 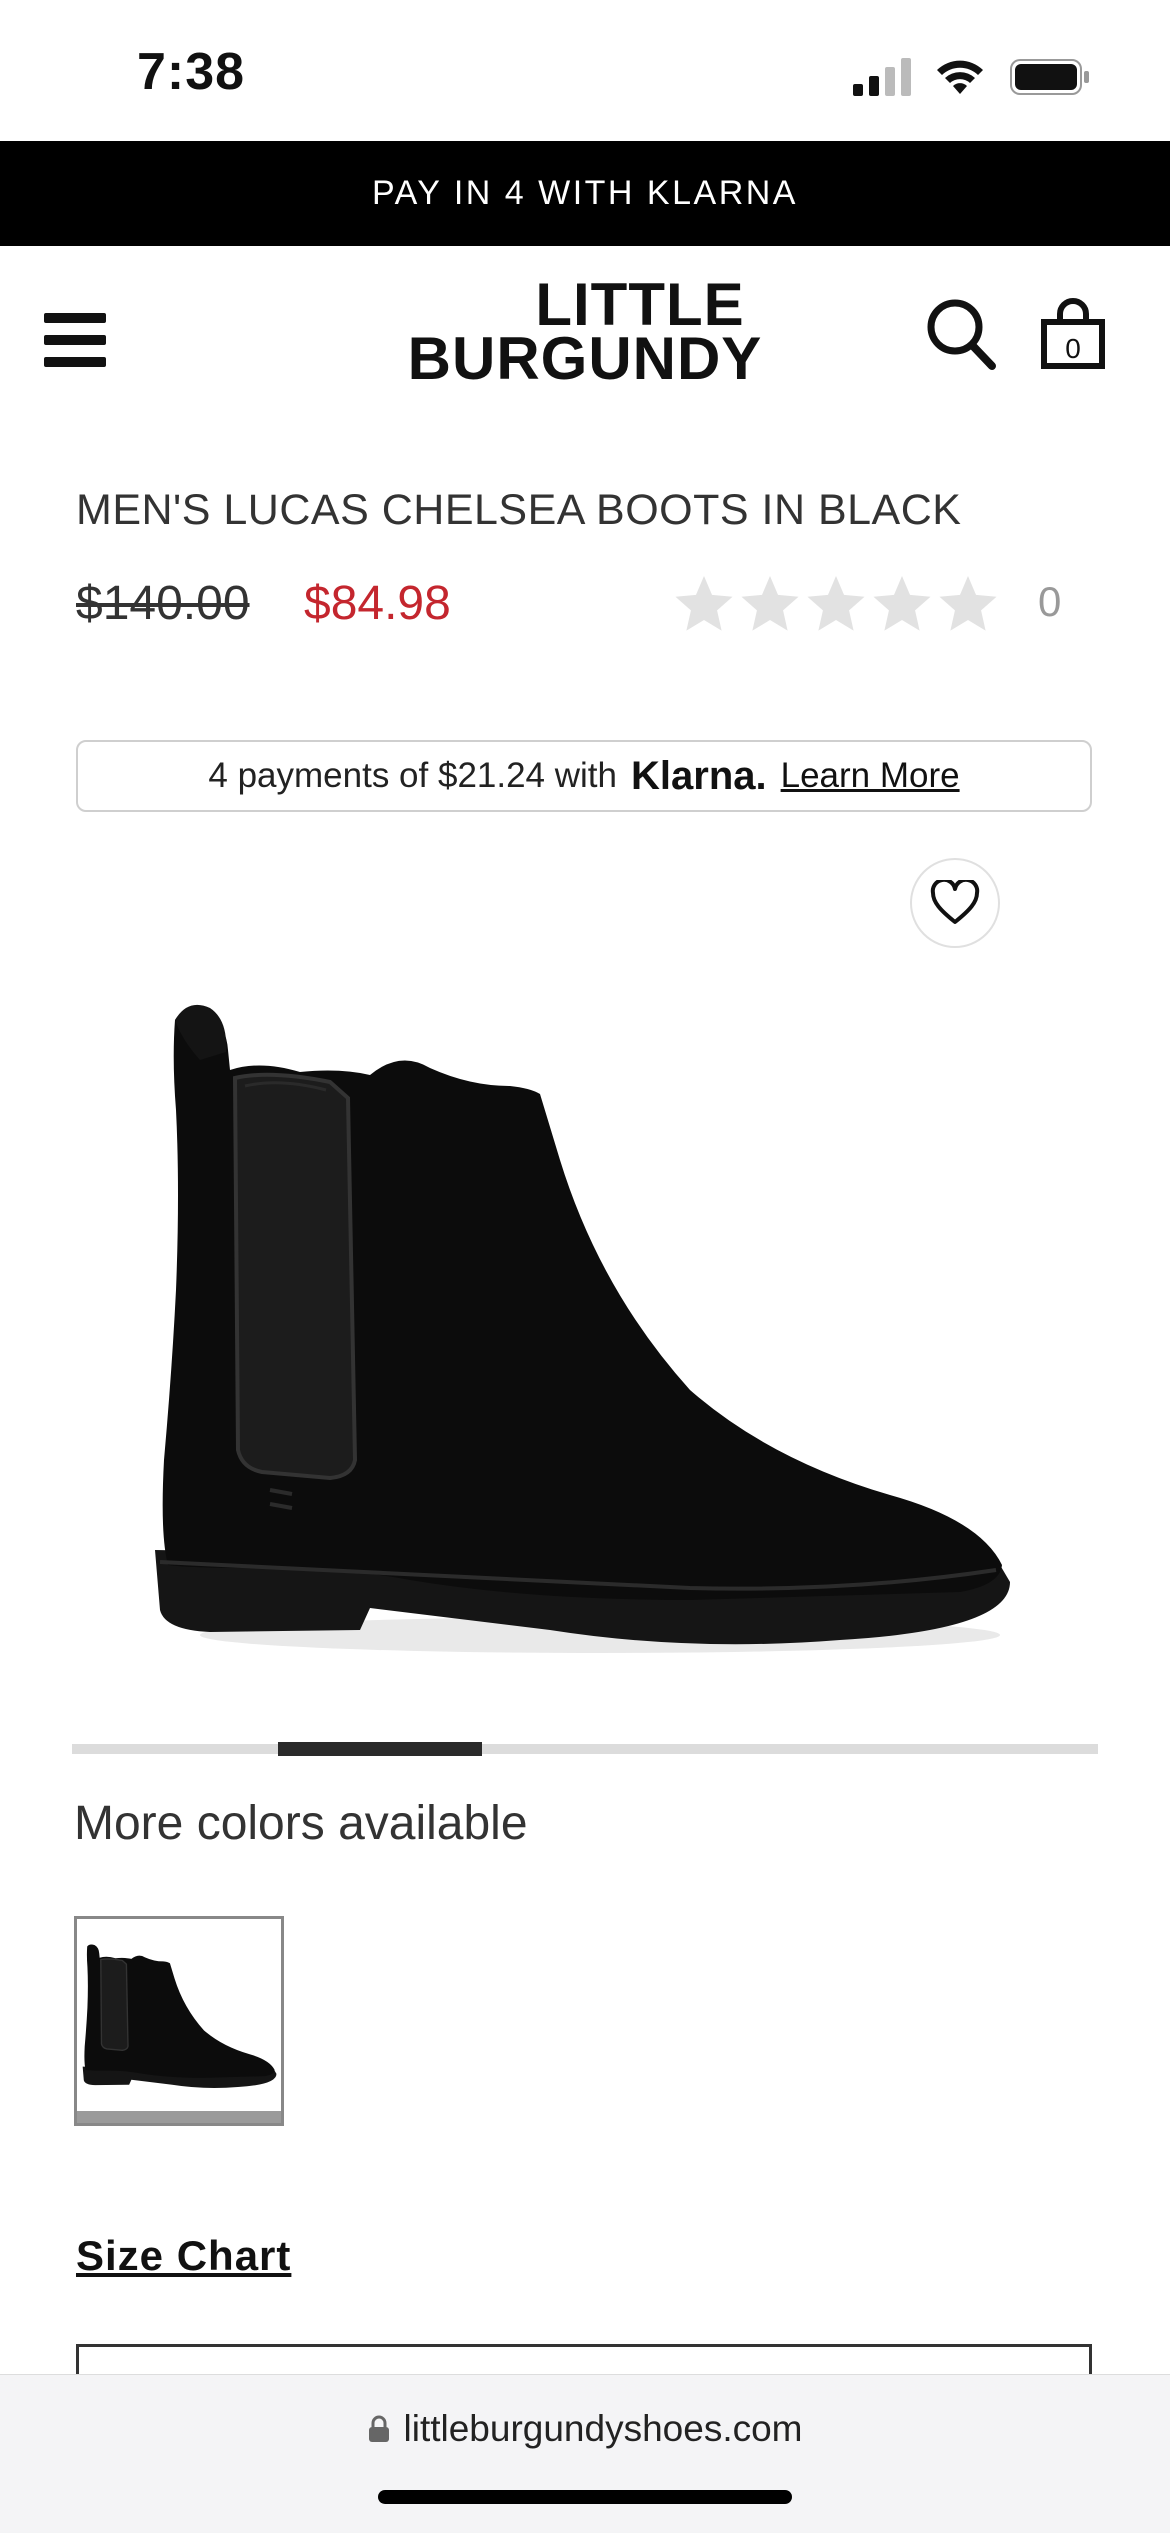 I want to click on home-indicator, so click(x=585, y=2497).